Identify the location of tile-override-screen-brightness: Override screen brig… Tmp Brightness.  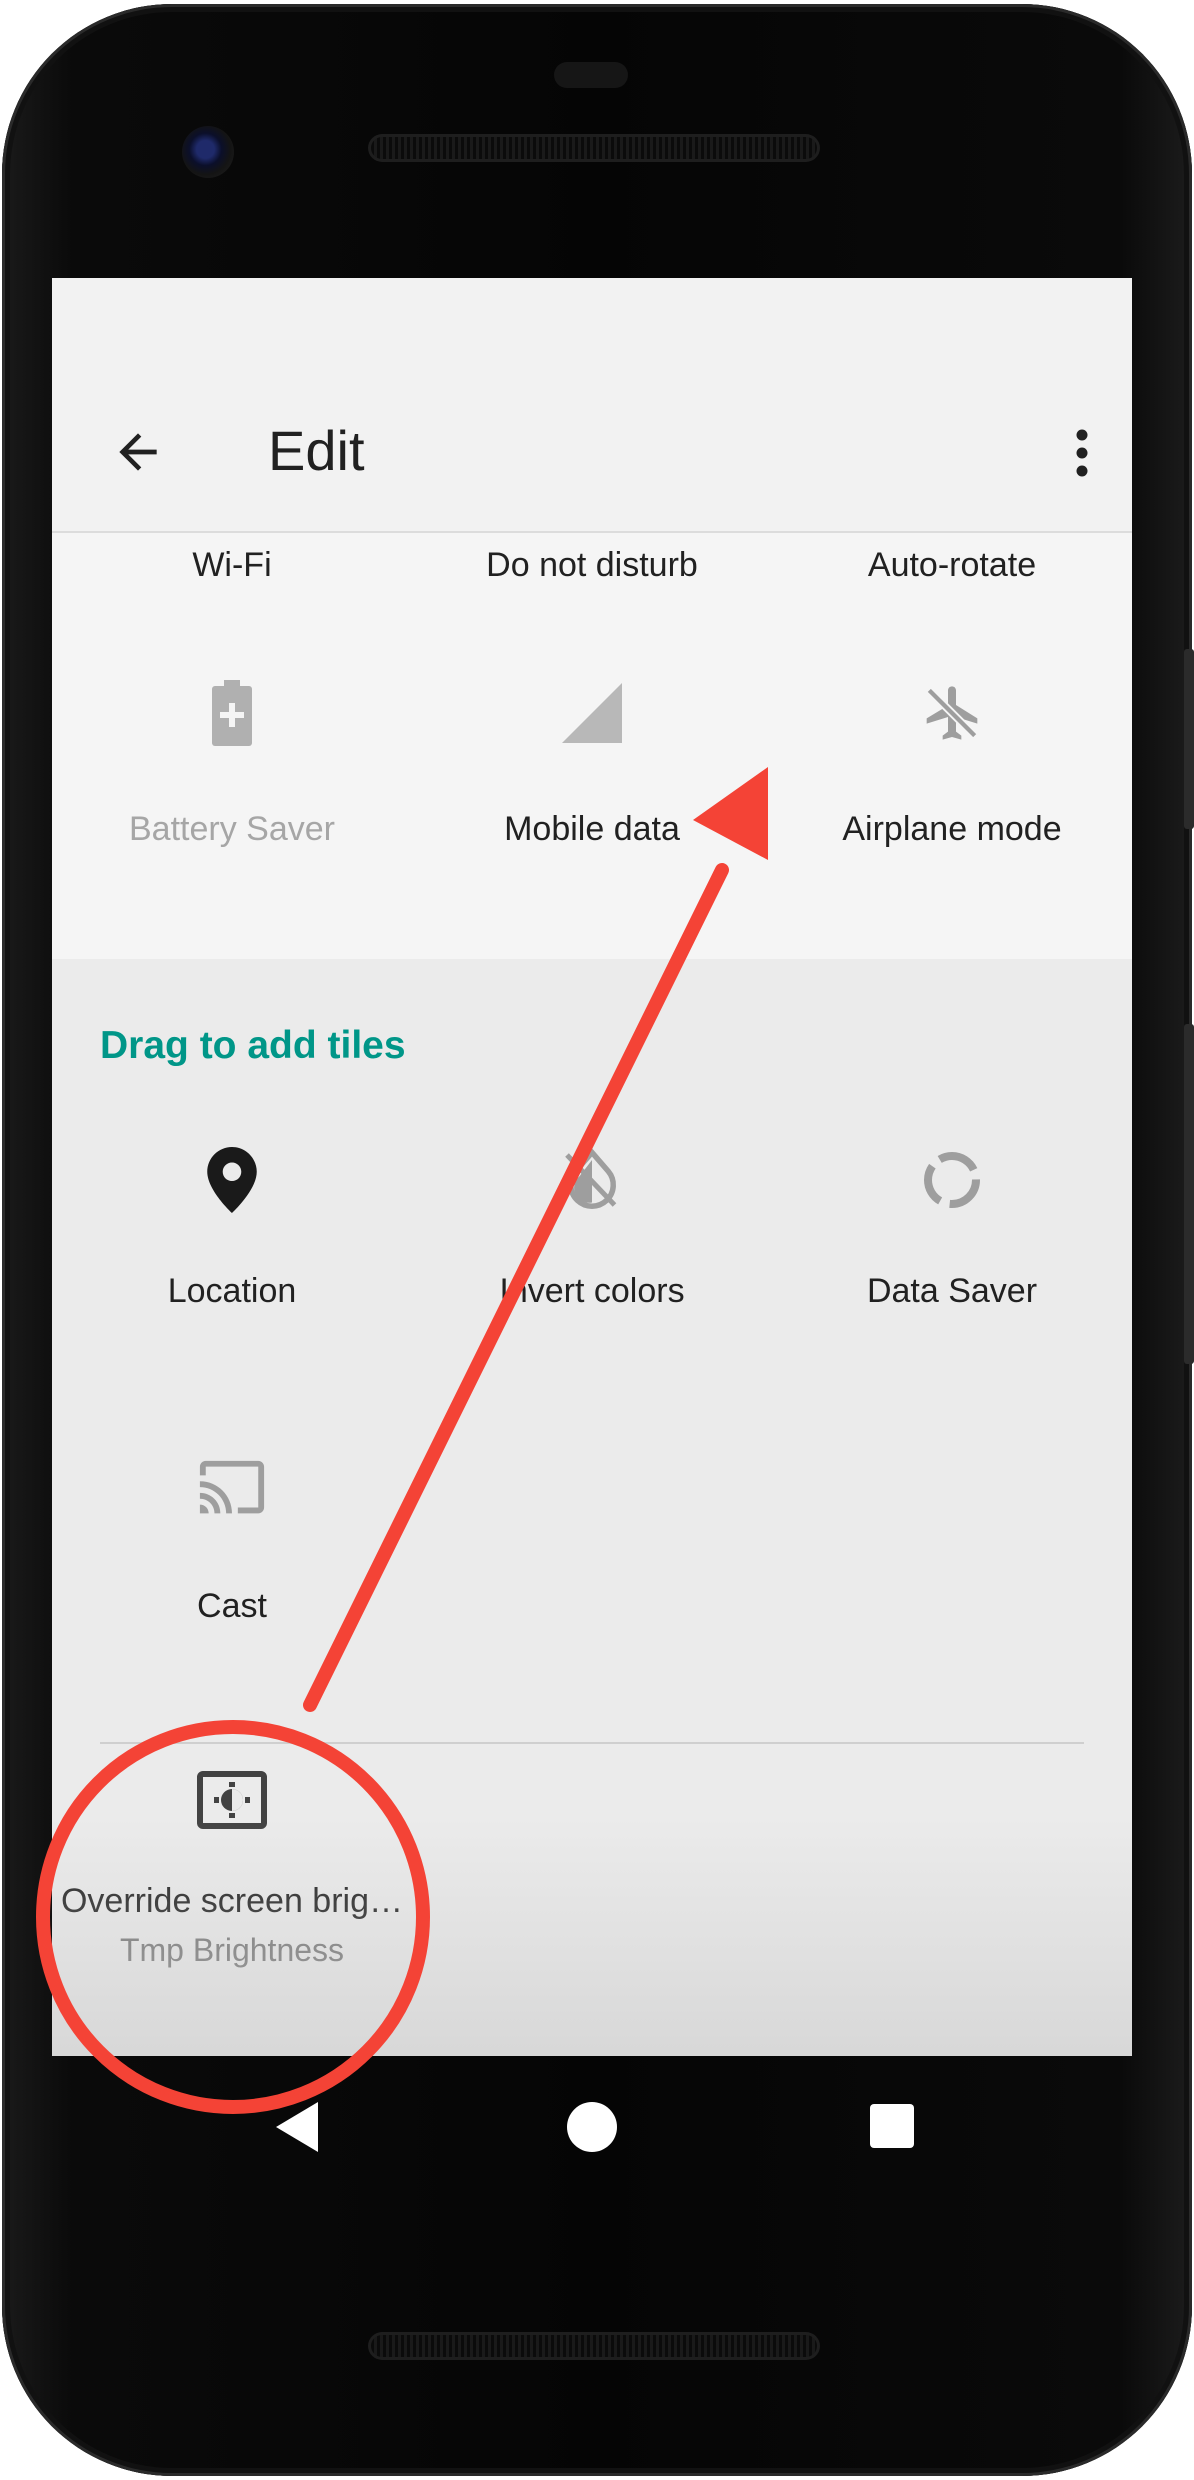
(232, 1908).